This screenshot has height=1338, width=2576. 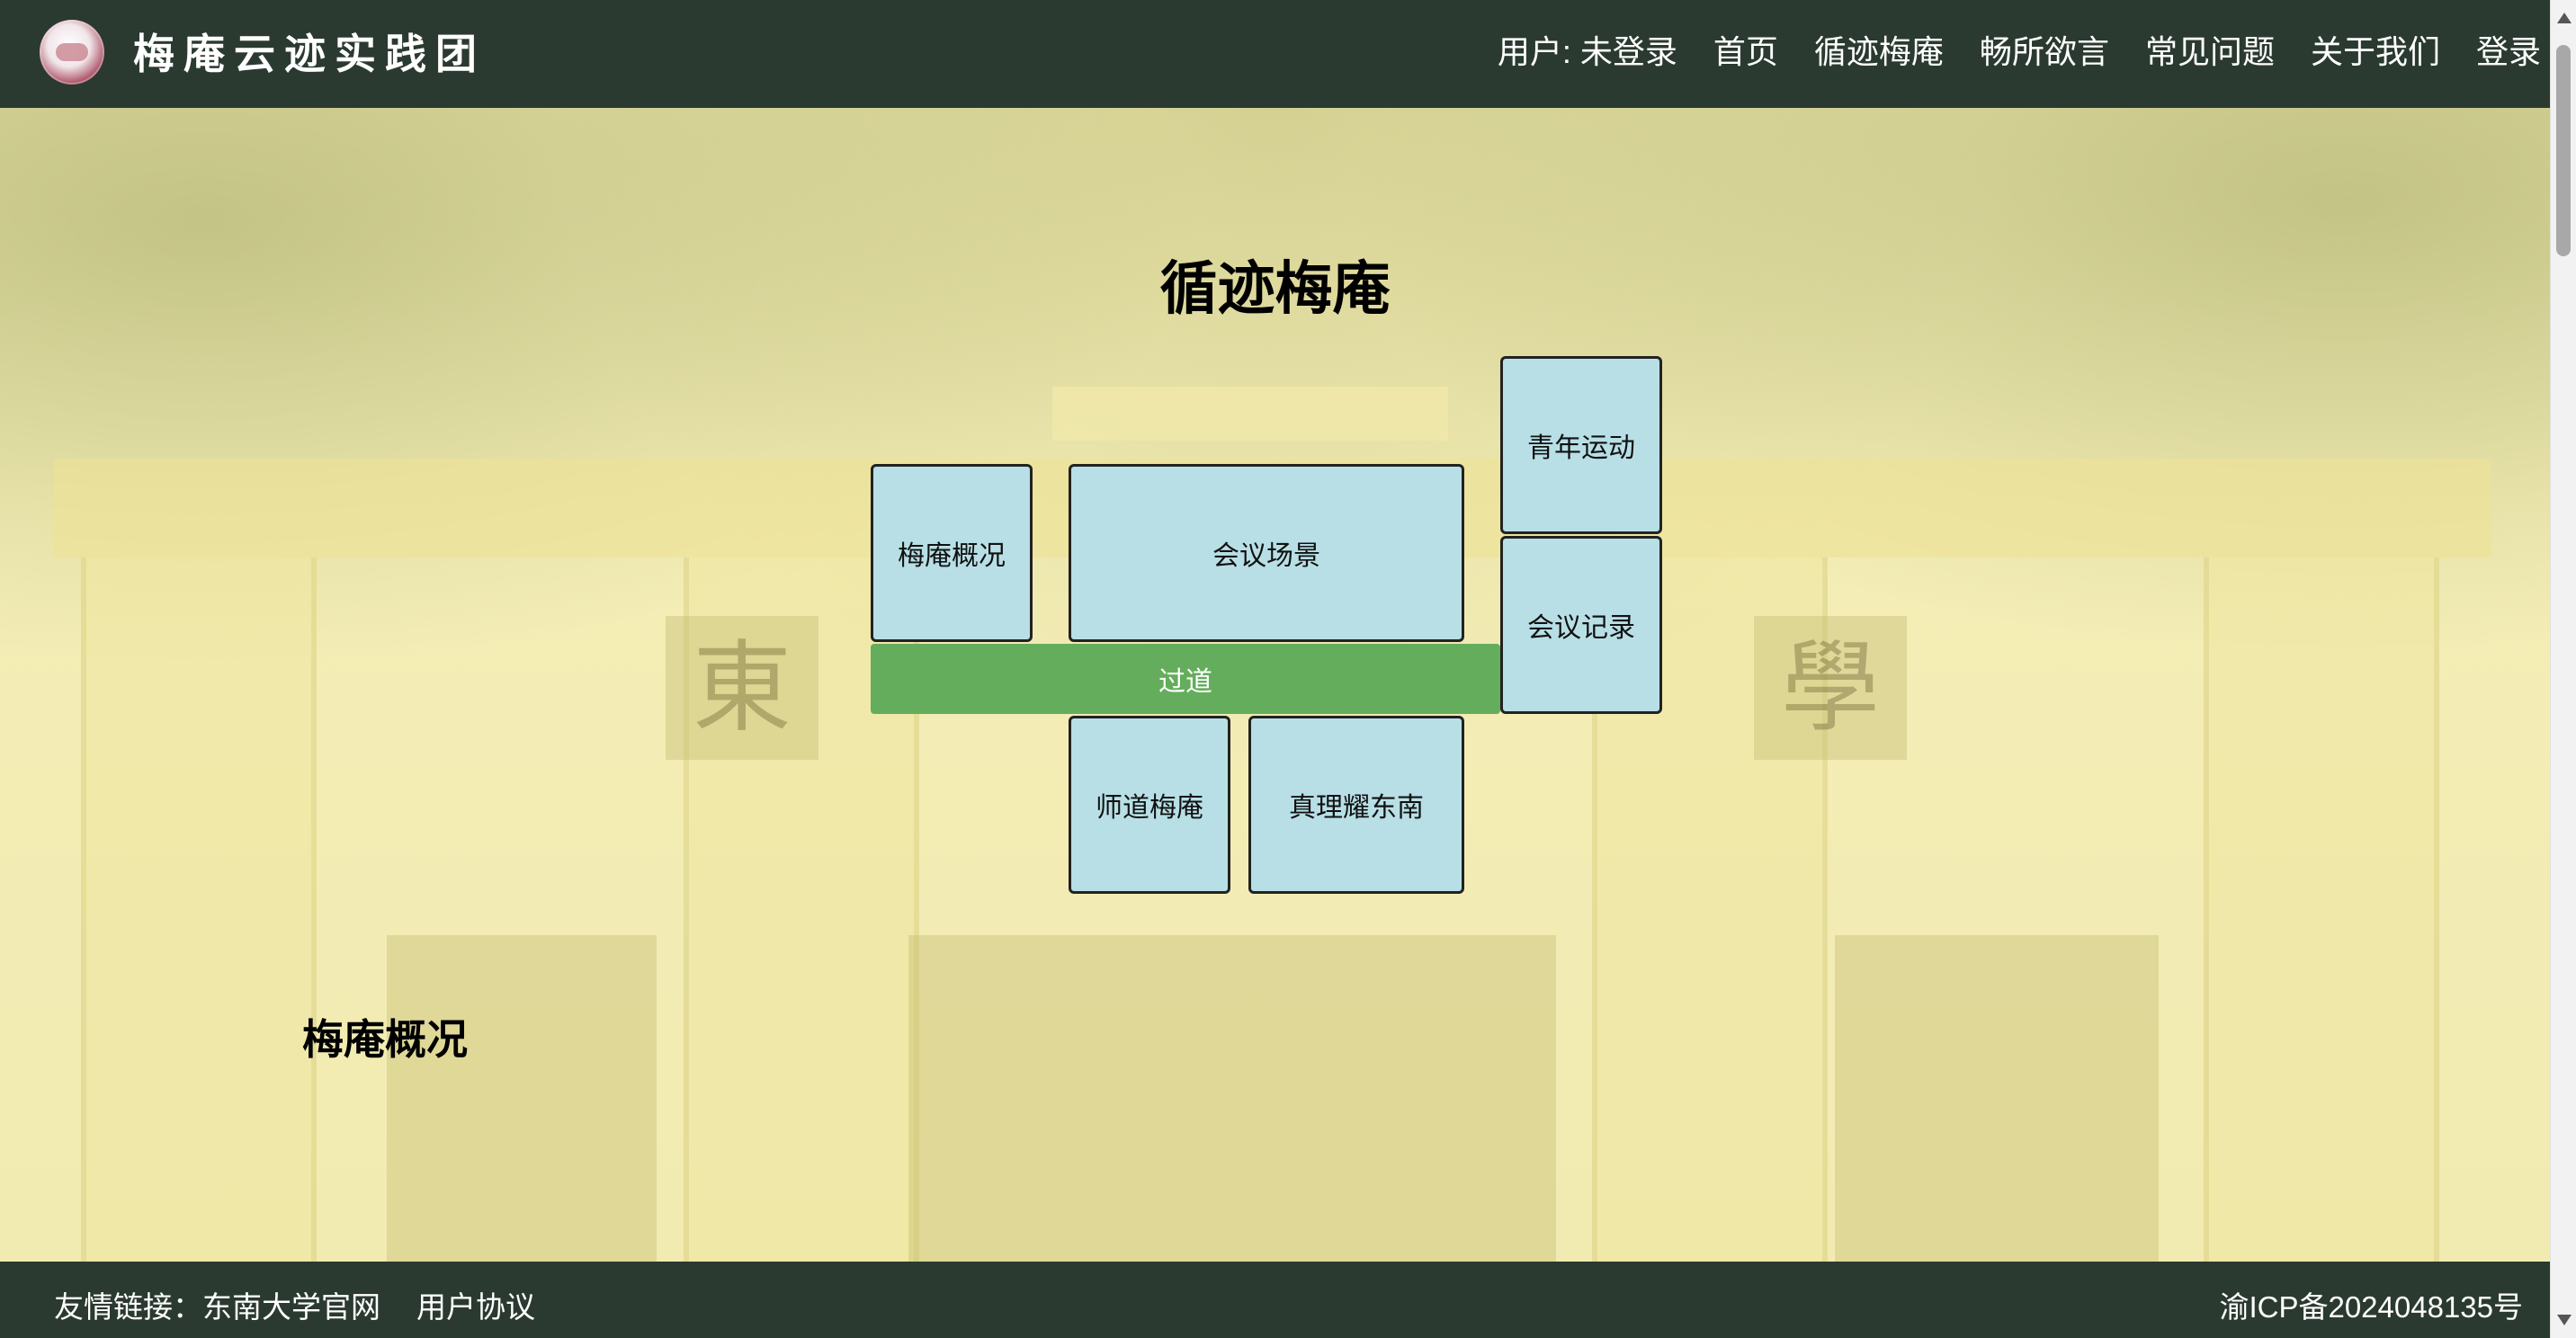 What do you see at coordinates (2508, 53) in the screenshot?
I see `nav-login: 登录` at bounding box center [2508, 53].